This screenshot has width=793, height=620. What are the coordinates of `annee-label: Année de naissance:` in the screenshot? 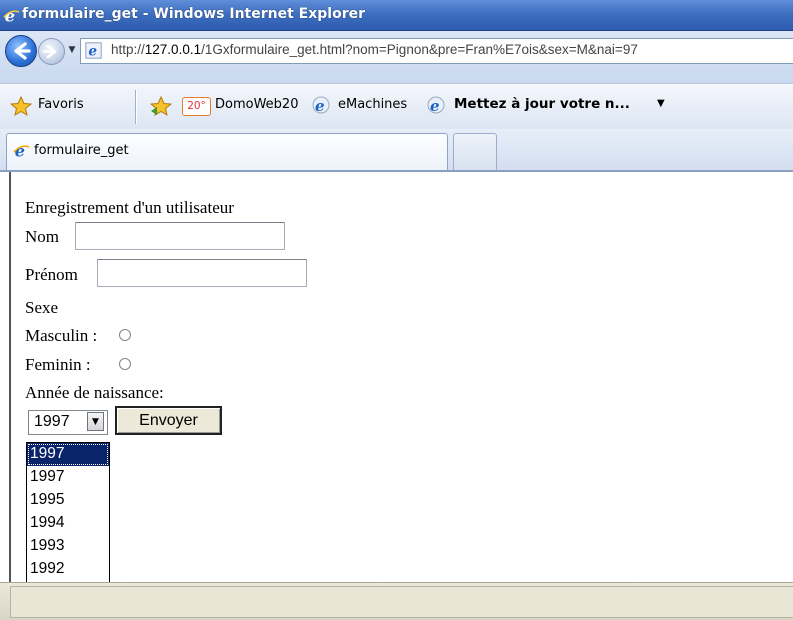 It's located at (94, 392).